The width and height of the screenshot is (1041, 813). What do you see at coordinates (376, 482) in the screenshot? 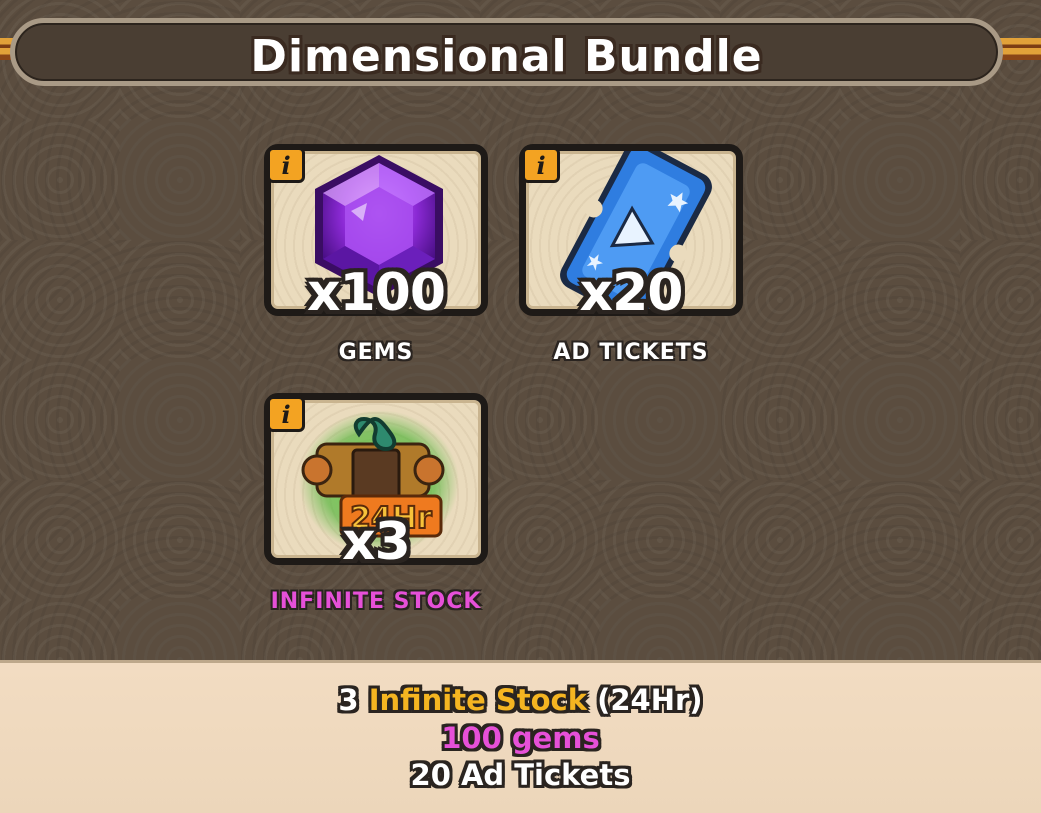
I see `item-card: i 24Hr x3` at bounding box center [376, 482].